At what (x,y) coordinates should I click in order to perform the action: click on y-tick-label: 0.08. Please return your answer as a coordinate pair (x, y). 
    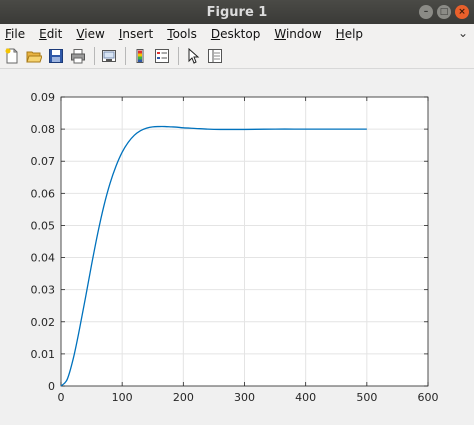
    Looking at the image, I should click on (43, 129).